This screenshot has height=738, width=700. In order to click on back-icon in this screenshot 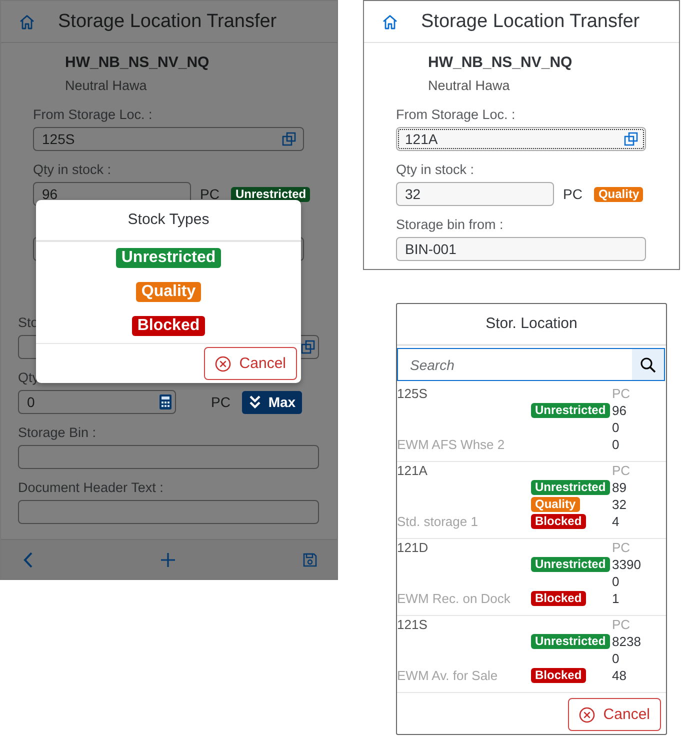, I will do `click(28, 560)`.